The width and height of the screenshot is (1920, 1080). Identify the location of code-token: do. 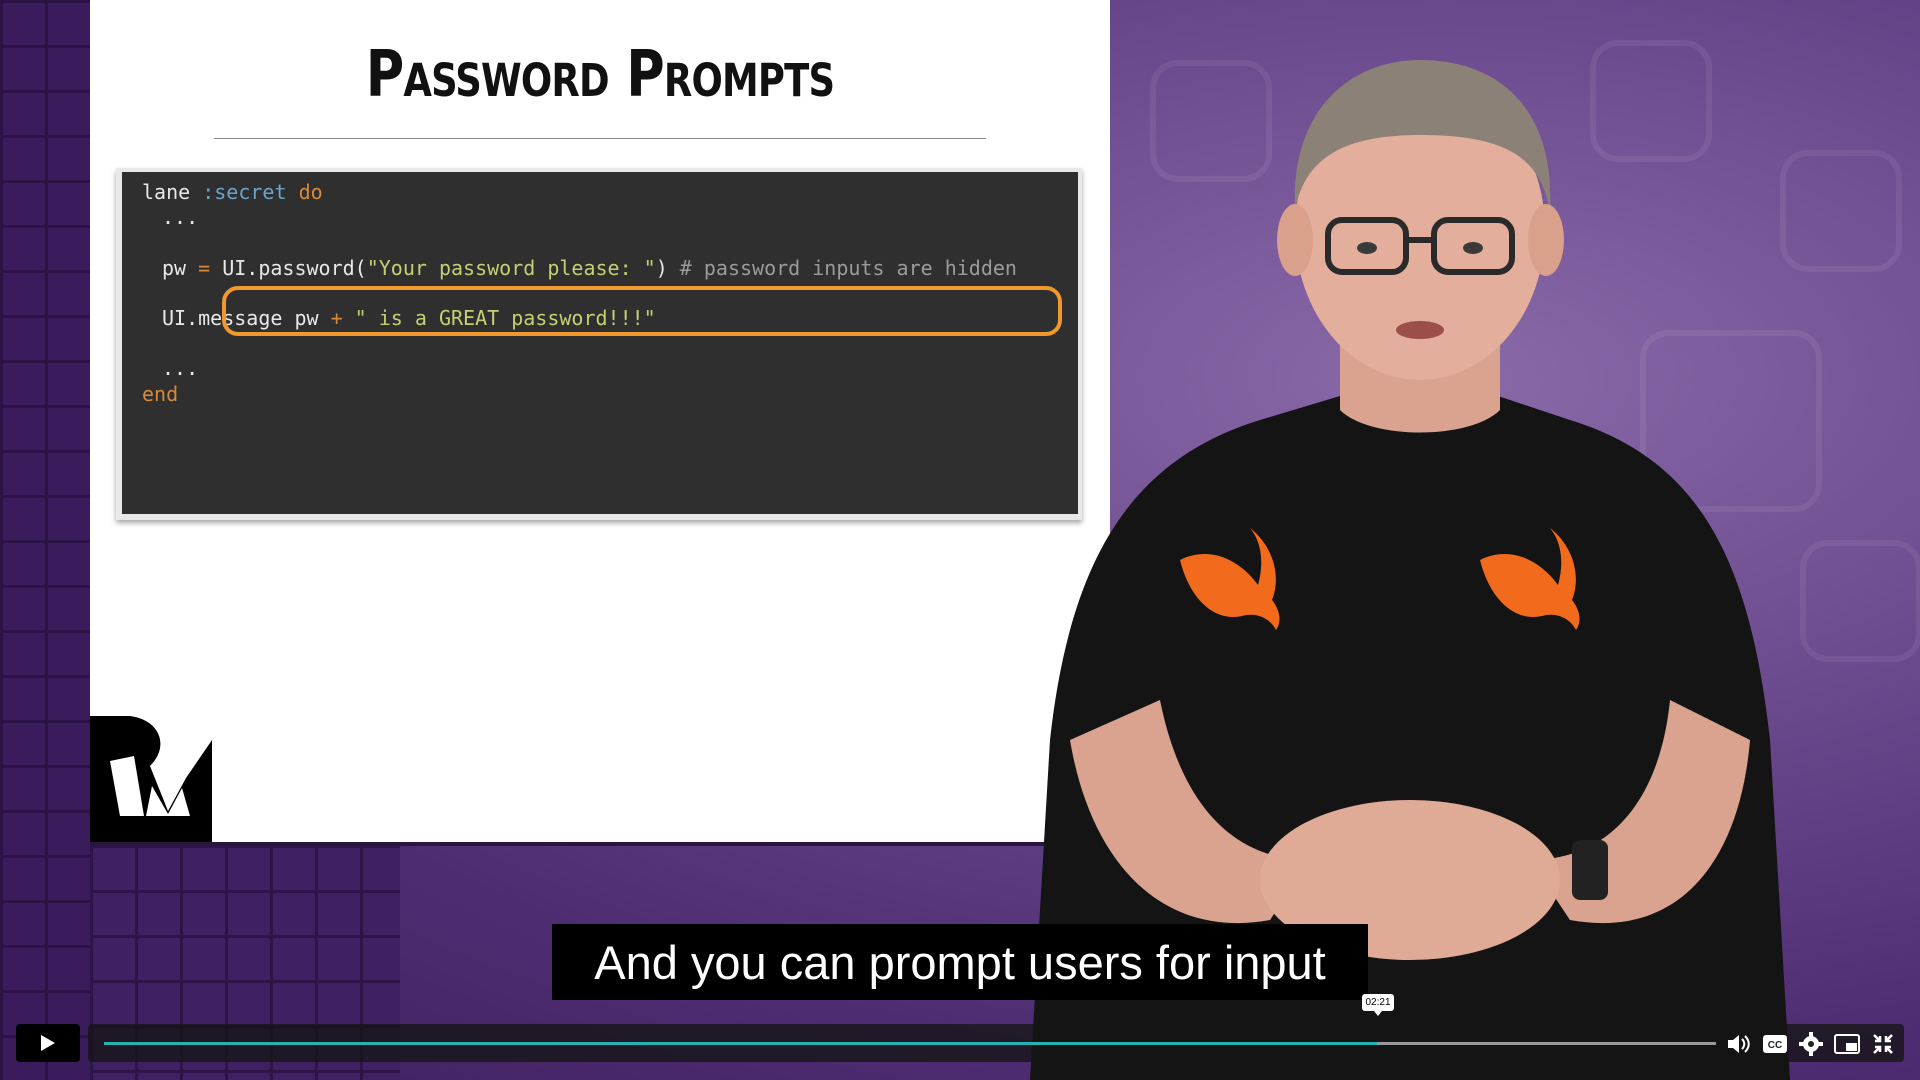
(310, 192).